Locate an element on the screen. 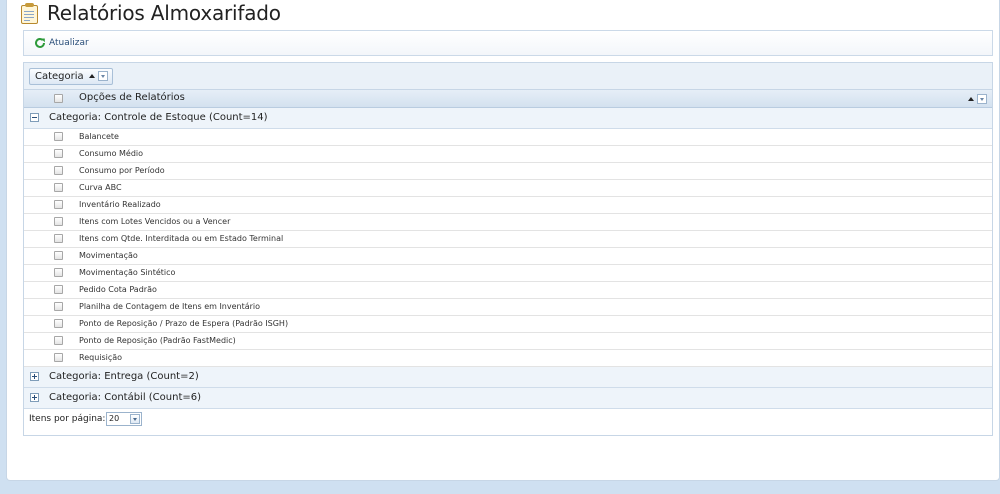  item-label: Requisição is located at coordinates (101, 357).